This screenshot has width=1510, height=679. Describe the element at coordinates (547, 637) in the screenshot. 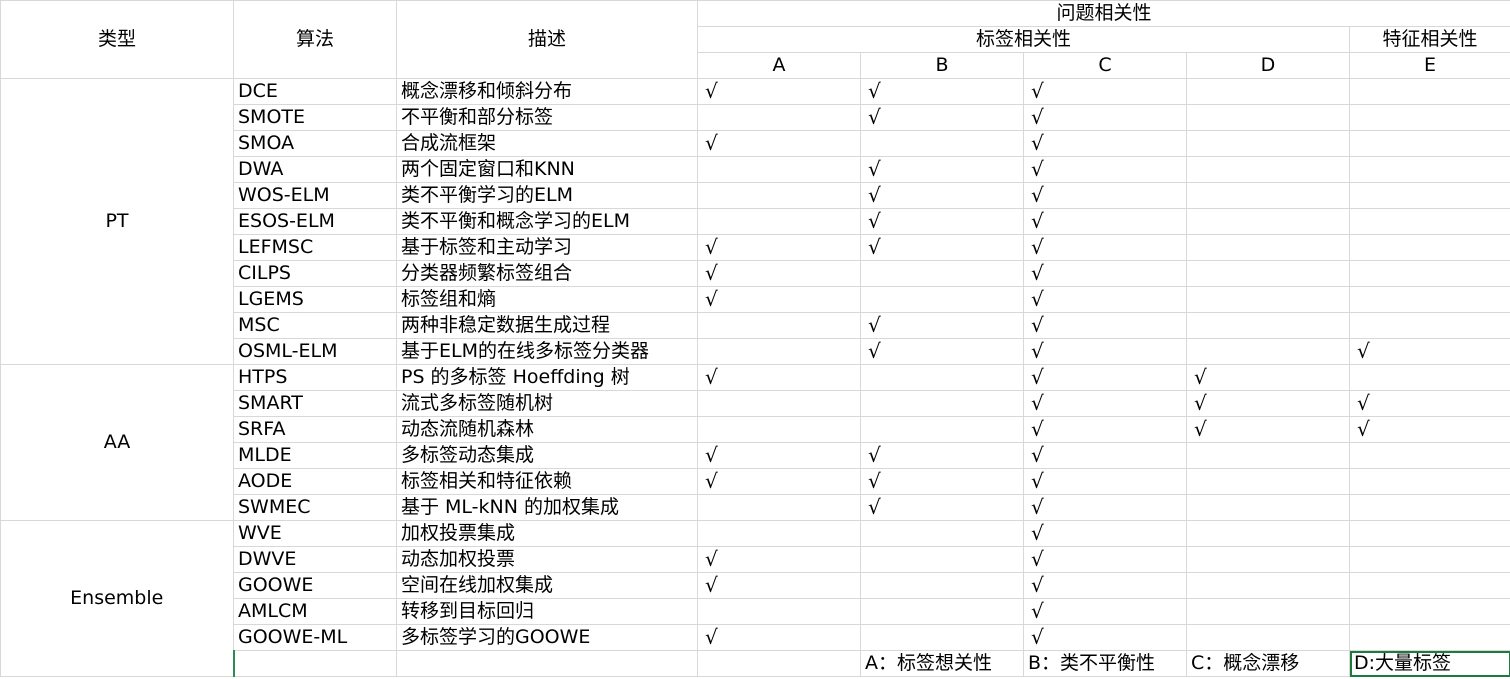

I see `description-cell: 多标签学习的GOOWE` at that location.